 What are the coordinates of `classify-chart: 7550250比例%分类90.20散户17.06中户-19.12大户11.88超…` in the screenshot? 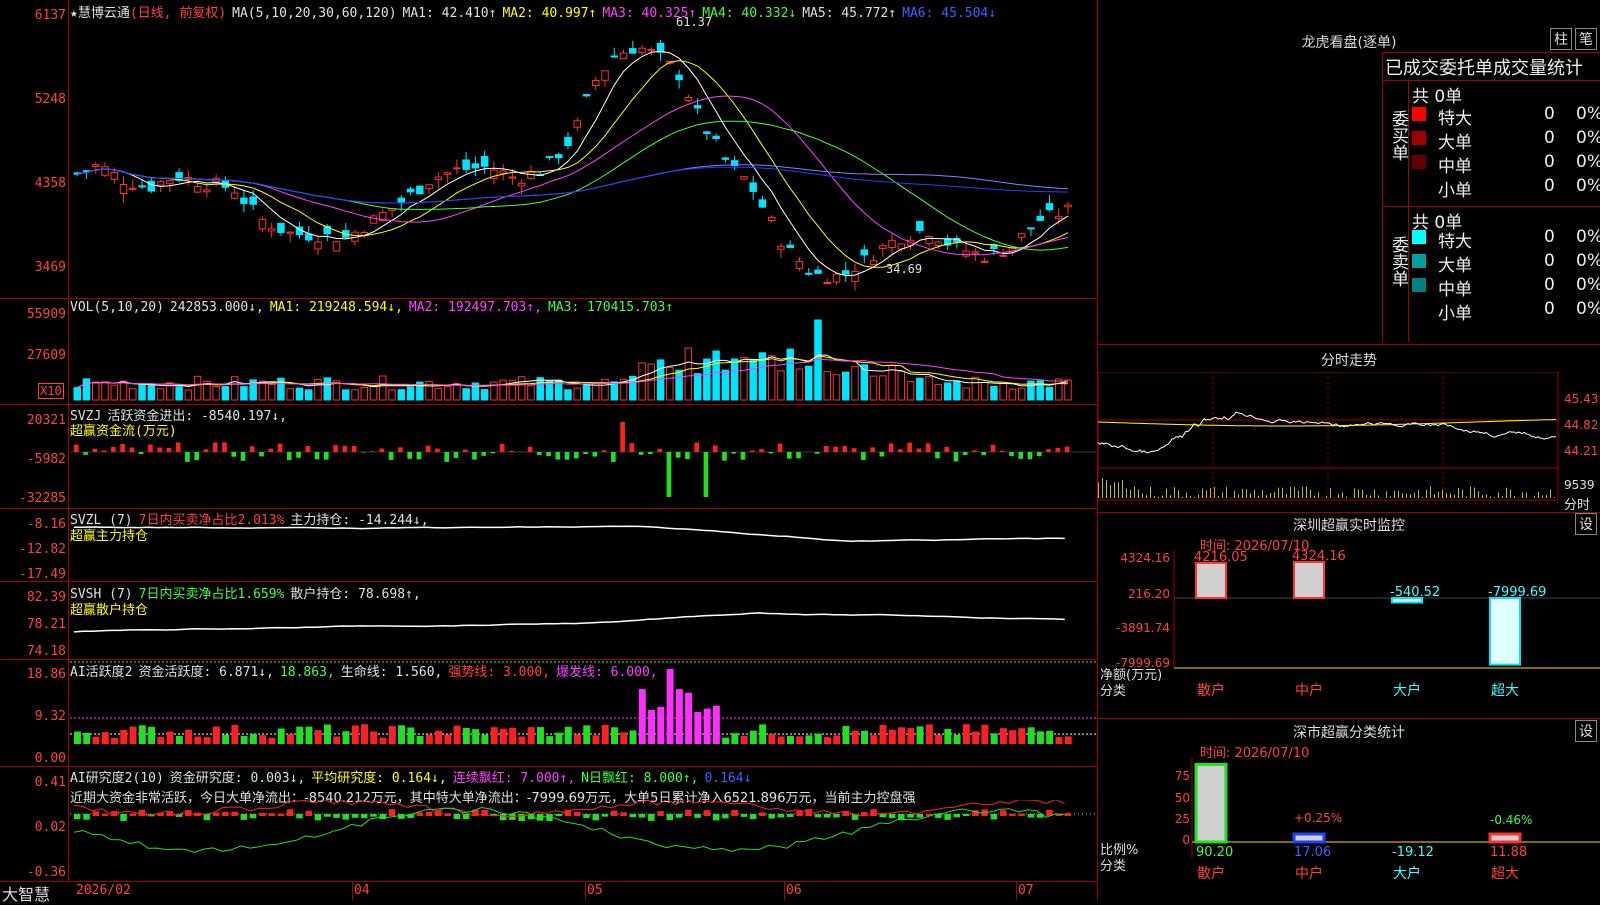 It's located at (1349, 829).